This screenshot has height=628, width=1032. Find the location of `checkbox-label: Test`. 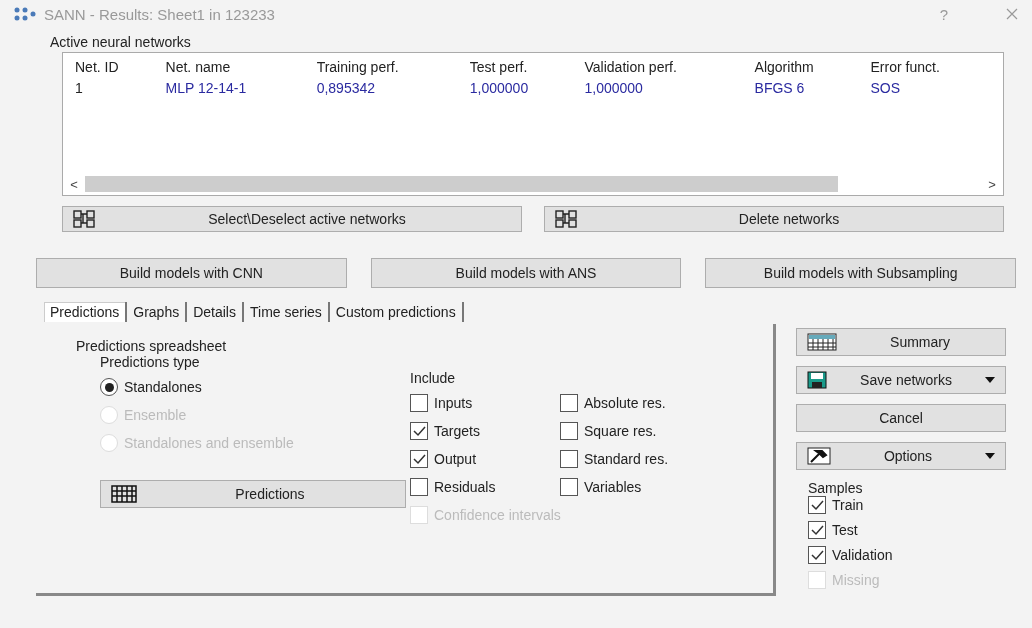

checkbox-label: Test is located at coordinates (845, 530).